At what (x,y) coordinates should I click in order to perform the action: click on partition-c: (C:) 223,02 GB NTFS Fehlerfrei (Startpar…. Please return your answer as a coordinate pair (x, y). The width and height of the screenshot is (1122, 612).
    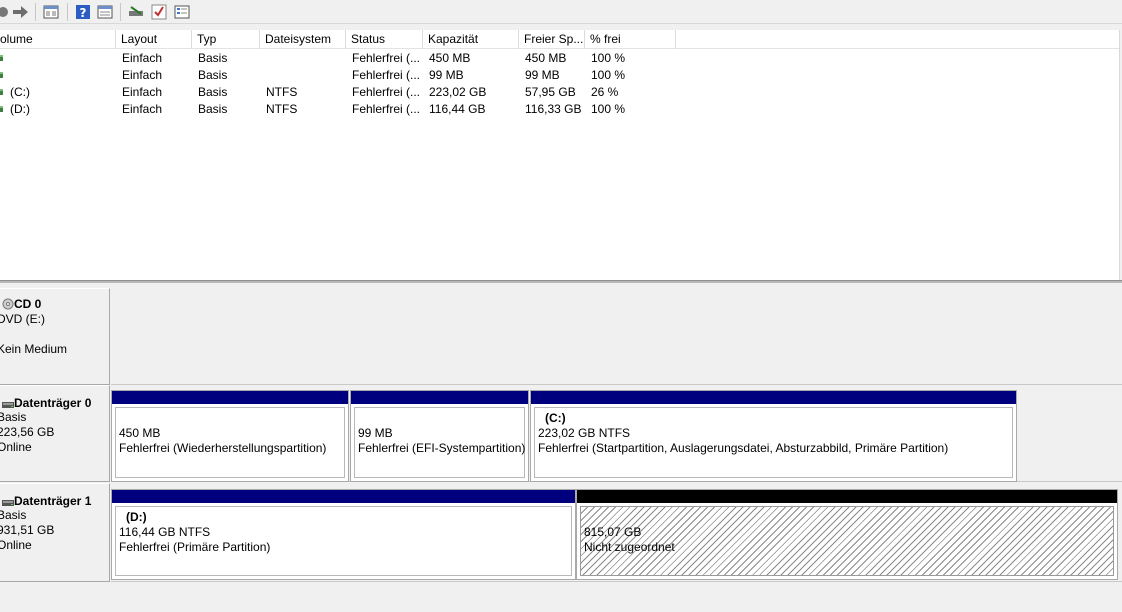
    Looking at the image, I should click on (773, 436).